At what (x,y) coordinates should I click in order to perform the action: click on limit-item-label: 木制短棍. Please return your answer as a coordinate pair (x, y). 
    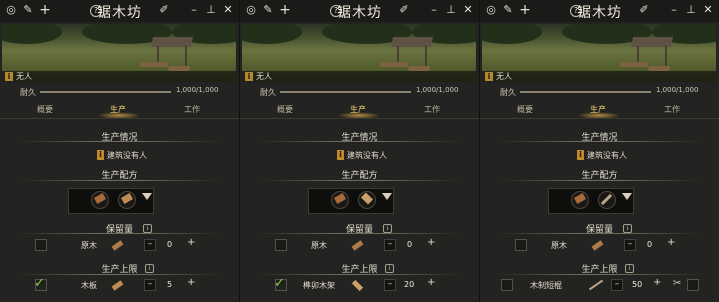
    Looking at the image, I should click on (546, 285).